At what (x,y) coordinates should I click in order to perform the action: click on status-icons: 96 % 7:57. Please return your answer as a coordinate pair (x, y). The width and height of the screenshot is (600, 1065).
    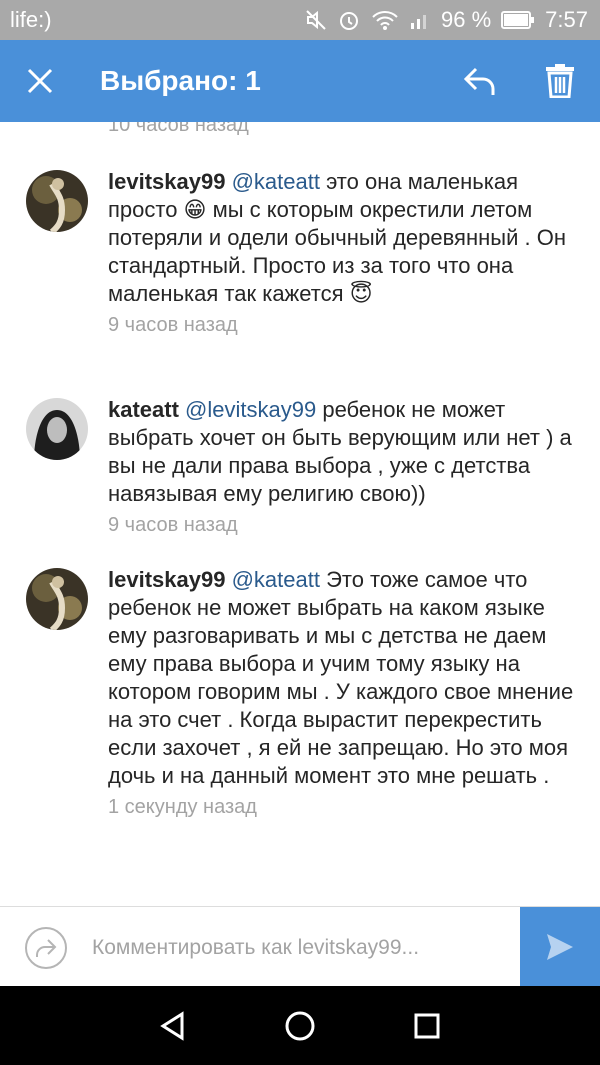
    Looking at the image, I should click on (446, 20).